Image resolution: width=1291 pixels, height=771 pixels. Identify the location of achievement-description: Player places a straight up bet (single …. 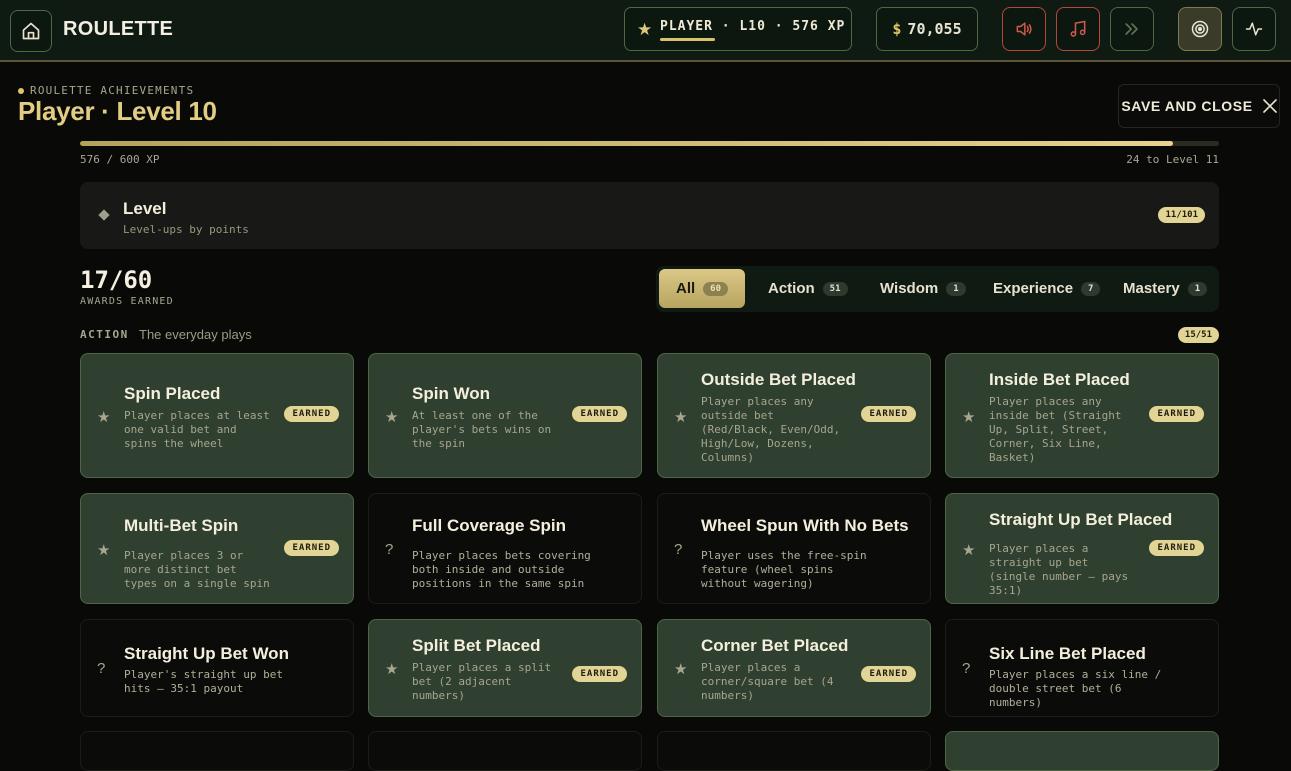
(1059, 569).